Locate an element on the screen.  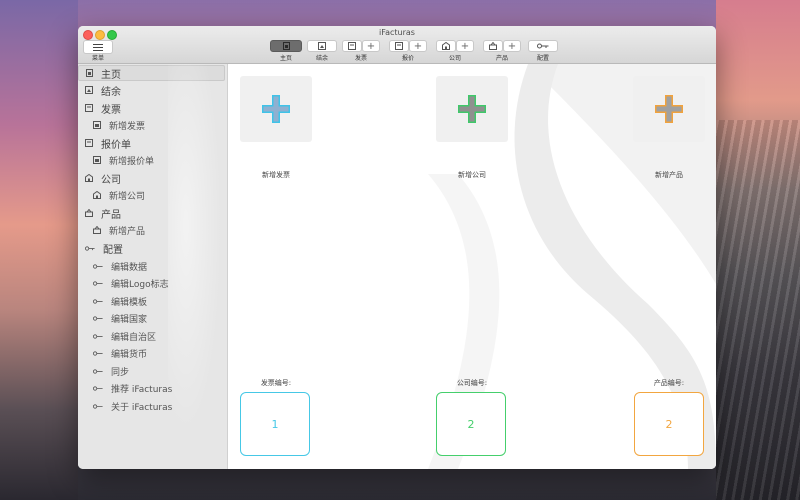
toolbar-settings-button is located at coordinates (543, 46).